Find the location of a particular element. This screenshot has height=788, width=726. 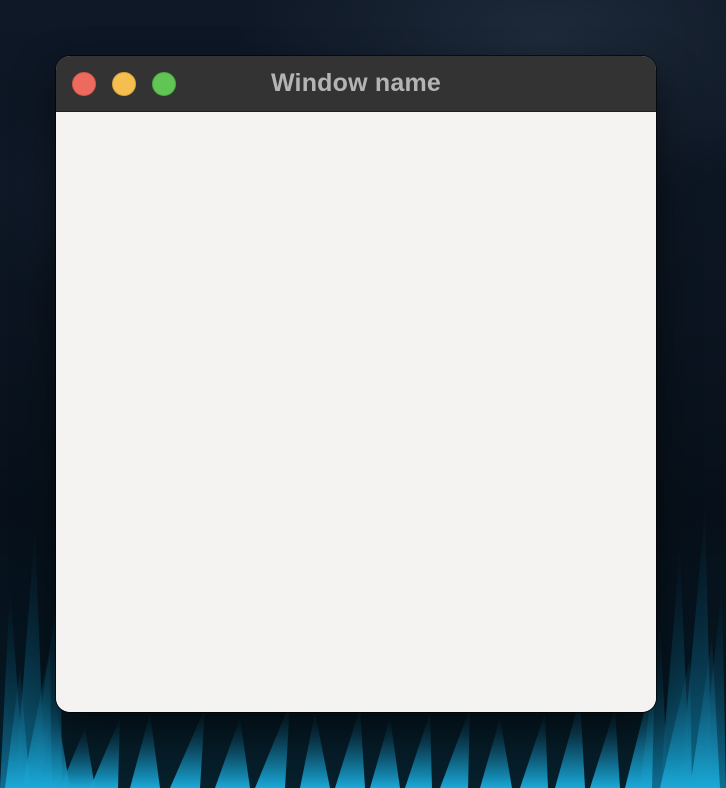

minimize-icon is located at coordinates (124, 84).